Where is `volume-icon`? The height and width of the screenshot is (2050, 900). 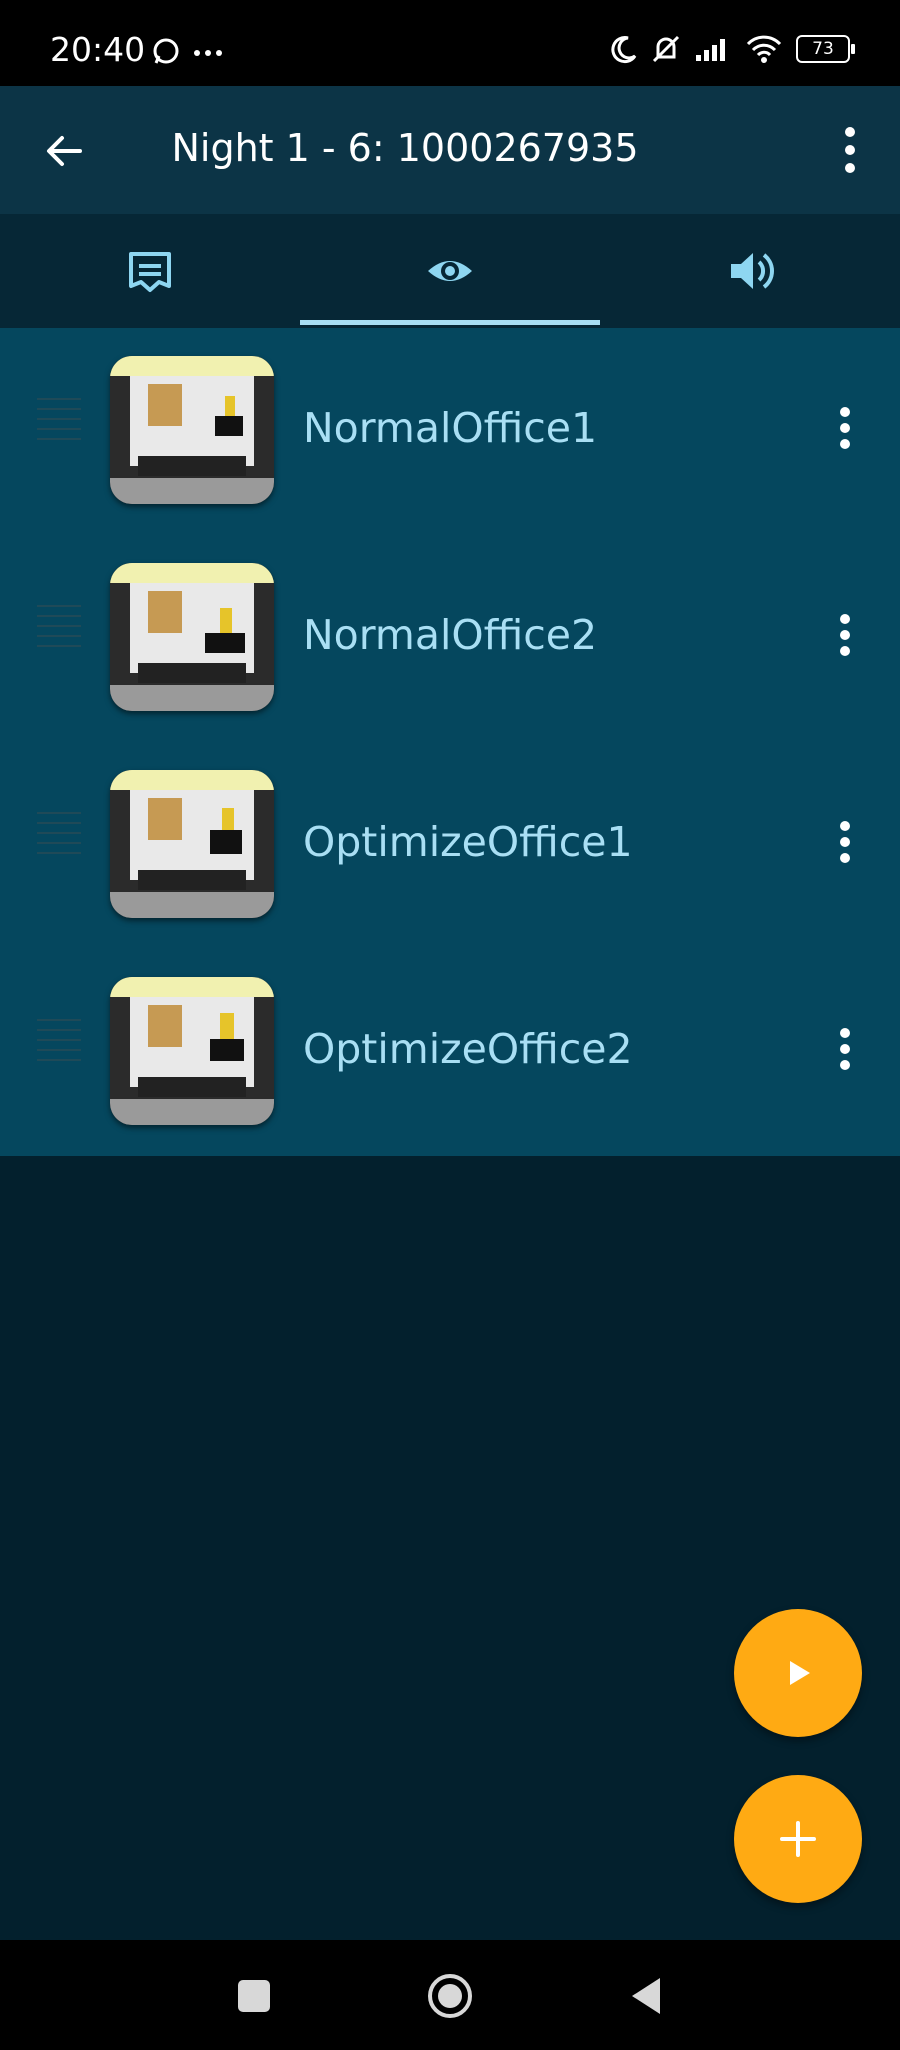
volume-icon is located at coordinates (752, 271).